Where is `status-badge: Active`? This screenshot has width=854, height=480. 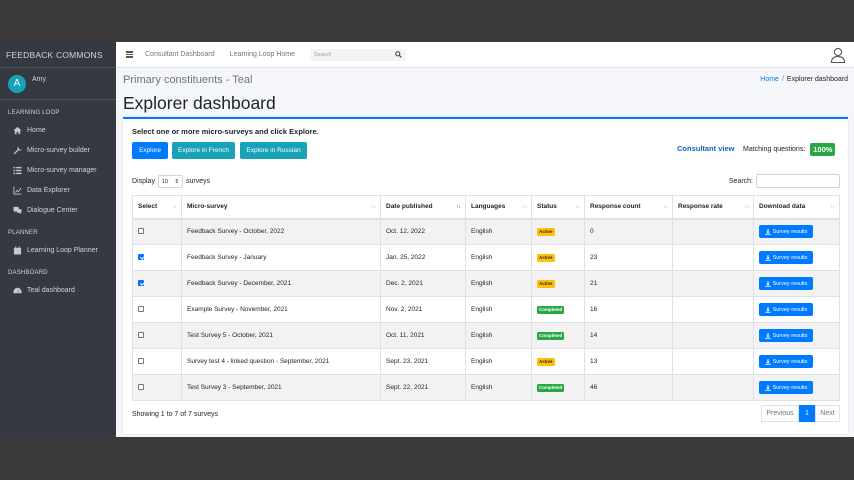 status-badge: Active is located at coordinates (546, 257).